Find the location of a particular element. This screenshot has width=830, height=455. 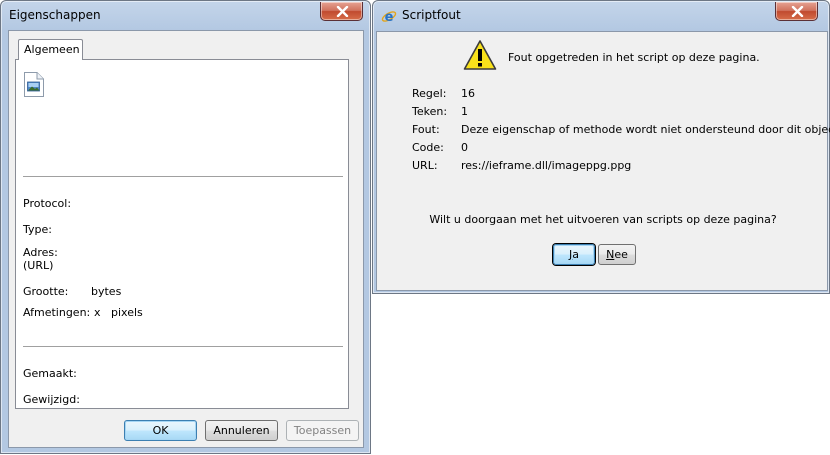

script-error-titlebar: e Scriptfout is located at coordinates (601, 16).